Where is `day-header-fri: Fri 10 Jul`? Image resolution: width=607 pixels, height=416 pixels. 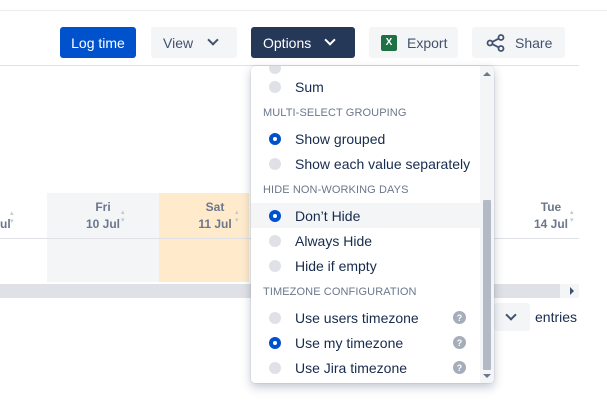
day-header-fri: Fri 10 Jul is located at coordinates (103, 216).